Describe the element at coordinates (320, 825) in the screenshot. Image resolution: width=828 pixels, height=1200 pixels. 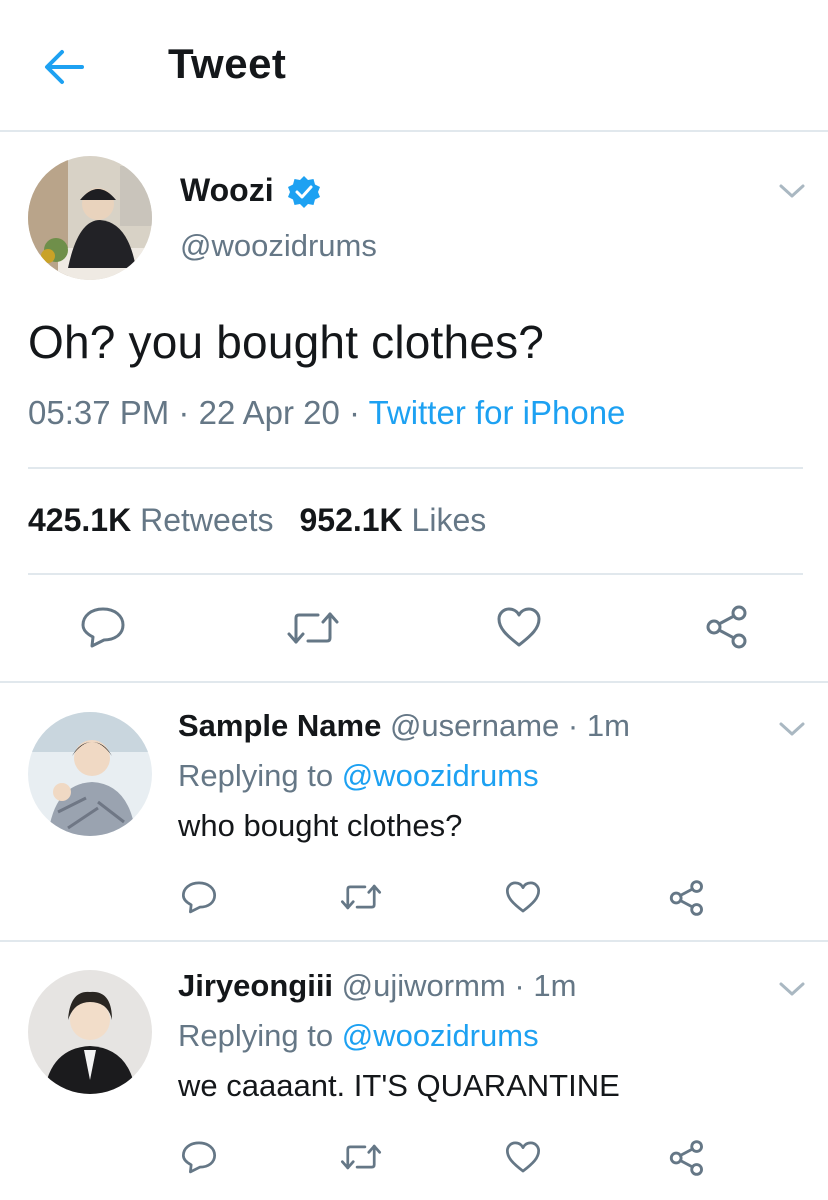
I see `reply-text: who bought clothes?` at that location.